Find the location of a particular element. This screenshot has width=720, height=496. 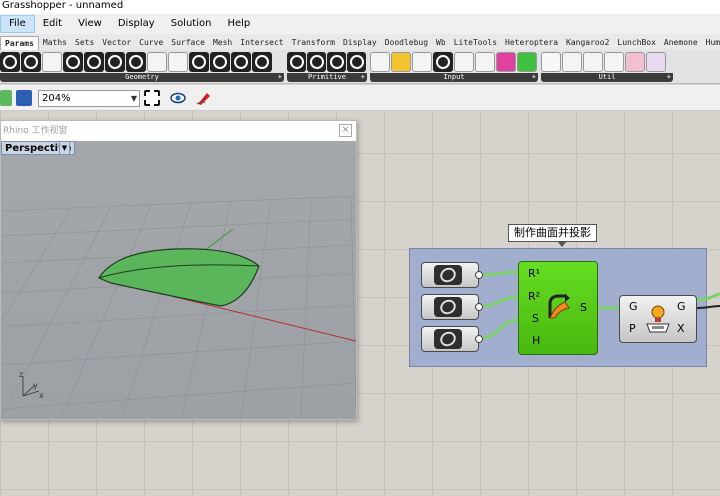

menu-solution: Solution is located at coordinates (191, 24).